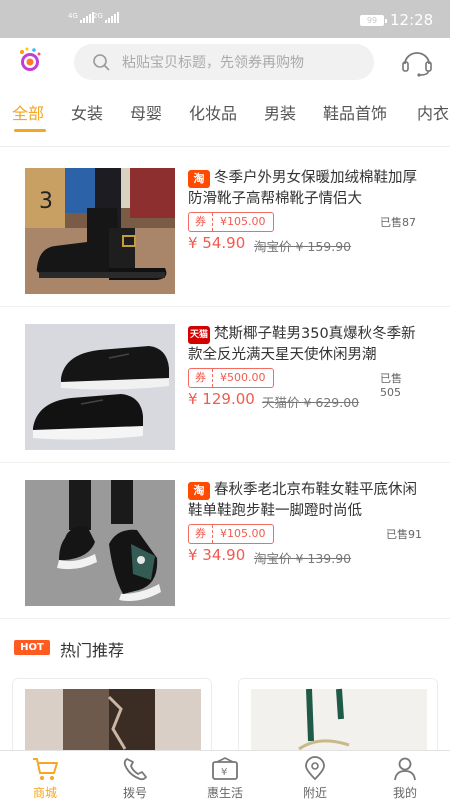 This screenshot has width=450, height=800. Describe the element at coordinates (44, 793) in the screenshot. I see `nav-label: 商城` at that location.